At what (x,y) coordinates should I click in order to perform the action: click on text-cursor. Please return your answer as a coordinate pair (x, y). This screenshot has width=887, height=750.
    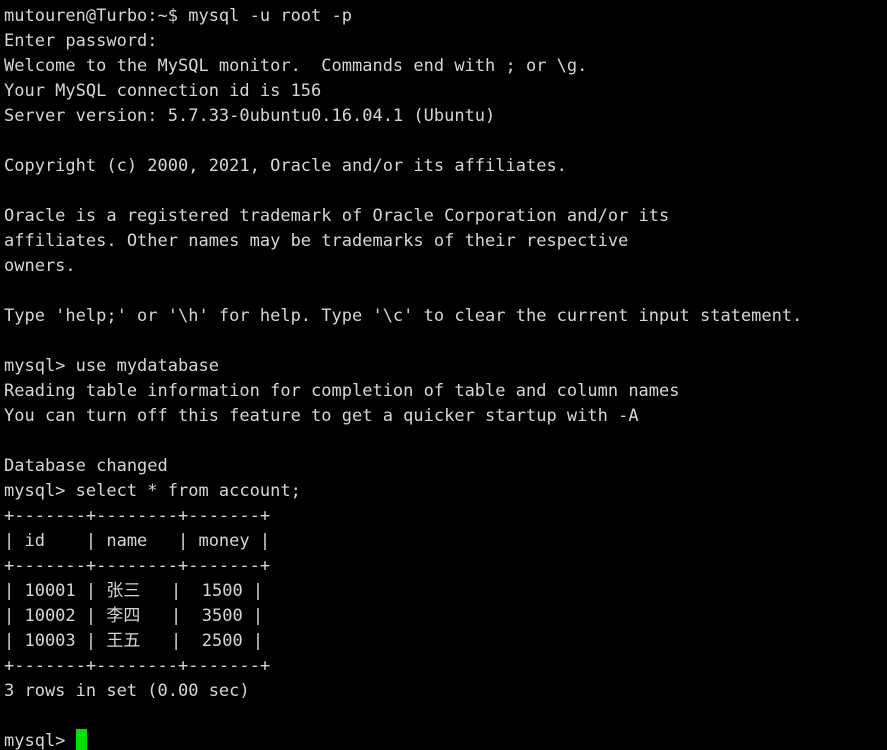
    Looking at the image, I should click on (81, 739).